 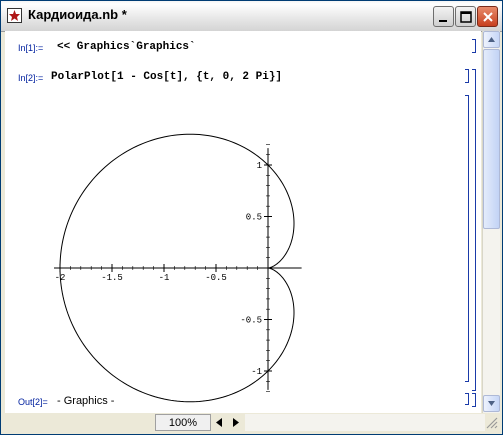 I want to click on x-tick-label: -0.5, so click(x=216, y=278).